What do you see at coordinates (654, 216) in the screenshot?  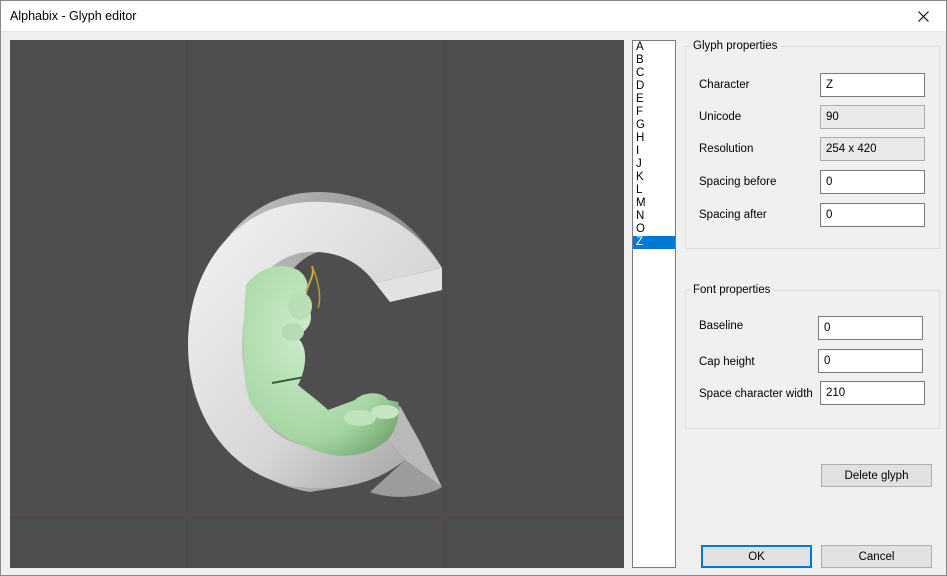 I see `glyph-list-item: N` at bounding box center [654, 216].